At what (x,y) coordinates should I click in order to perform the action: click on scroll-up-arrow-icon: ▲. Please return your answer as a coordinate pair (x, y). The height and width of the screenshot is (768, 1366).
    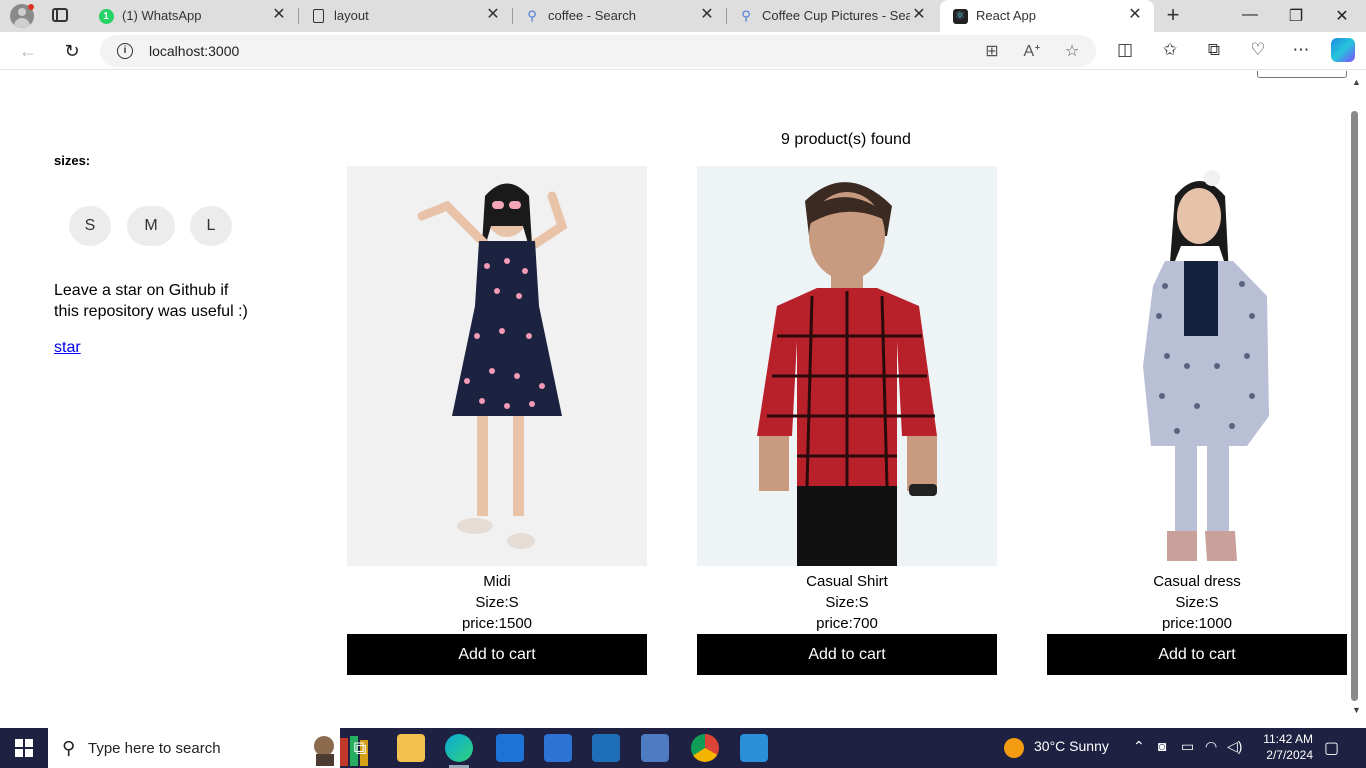
    Looking at the image, I should click on (1356, 82).